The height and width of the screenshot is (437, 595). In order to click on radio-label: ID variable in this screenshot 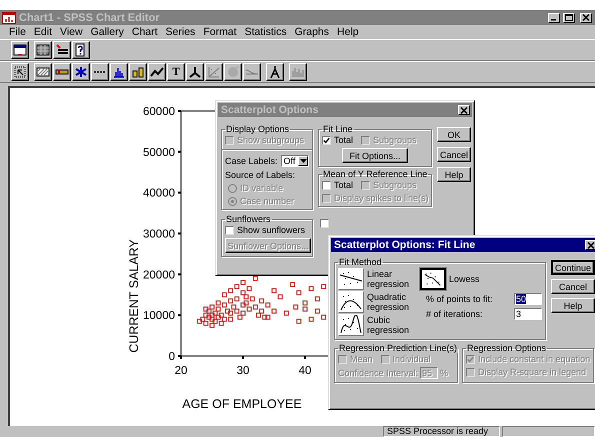, I will do `click(262, 188)`.